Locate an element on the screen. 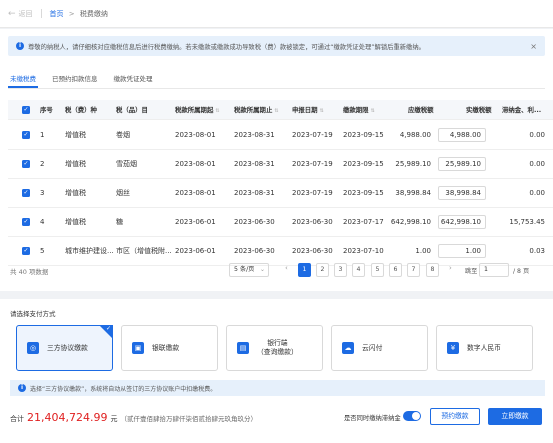  row-no: 5 is located at coordinates (42, 251).